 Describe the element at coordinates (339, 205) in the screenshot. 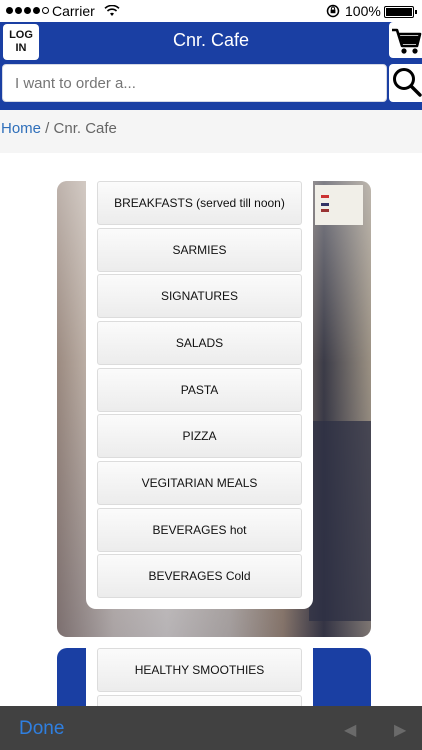

I see `wall-poster` at that location.